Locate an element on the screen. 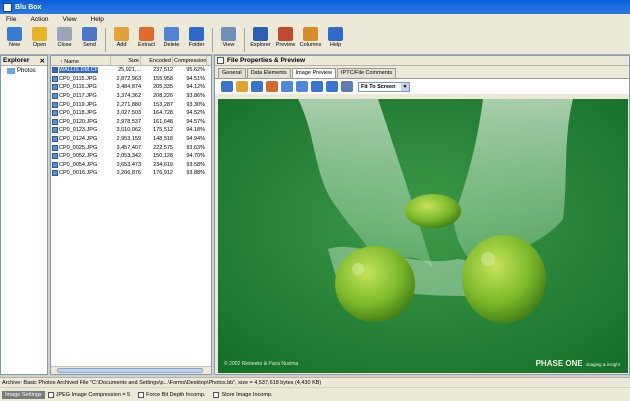 The image size is (630, 401). table-row: CP0_0124.JPG 2,953,159 148,518 94.94% is located at coordinates (131, 139).